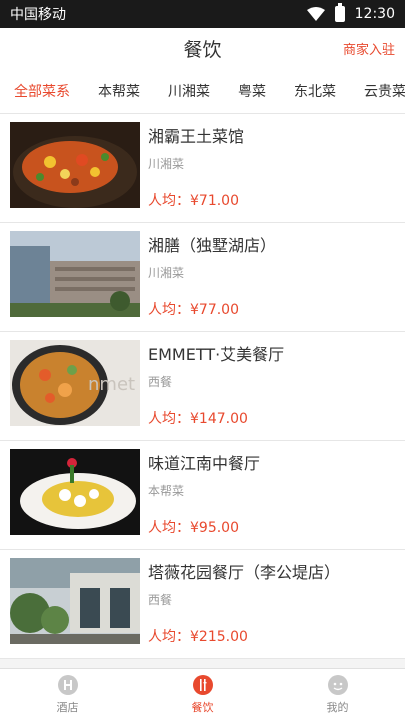 This screenshot has width=405, height=720. What do you see at coordinates (337, 707) in the screenshot?
I see `tab-profile-label: 我的` at bounding box center [337, 707].